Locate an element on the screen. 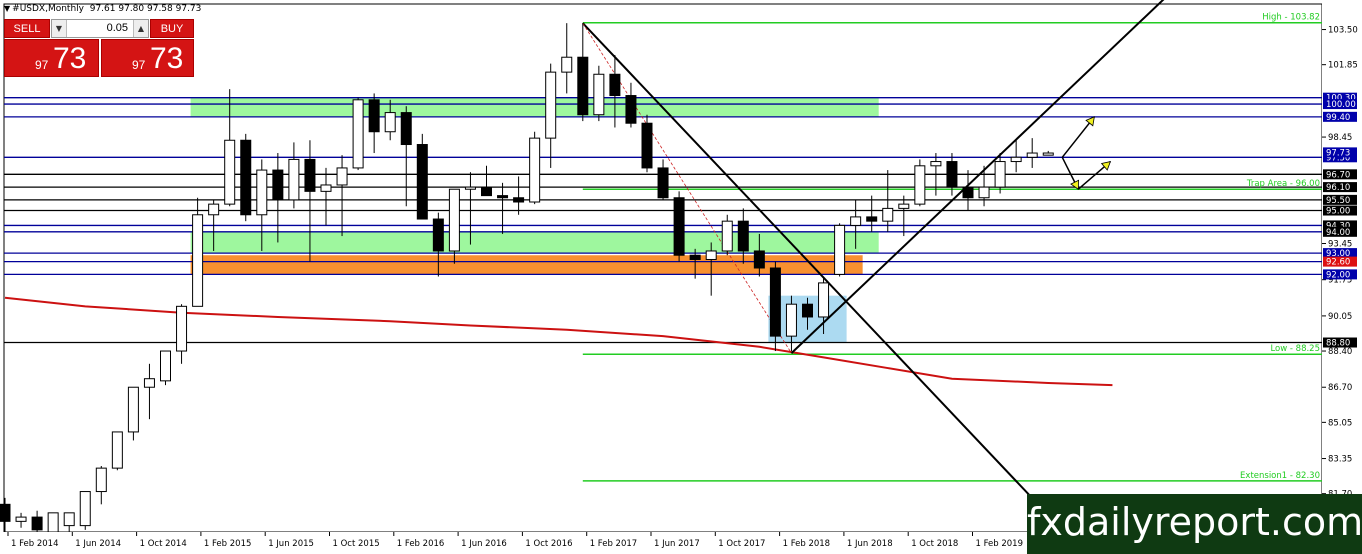  symbol-label: #USDX,Monthly is located at coordinates (48, 9).